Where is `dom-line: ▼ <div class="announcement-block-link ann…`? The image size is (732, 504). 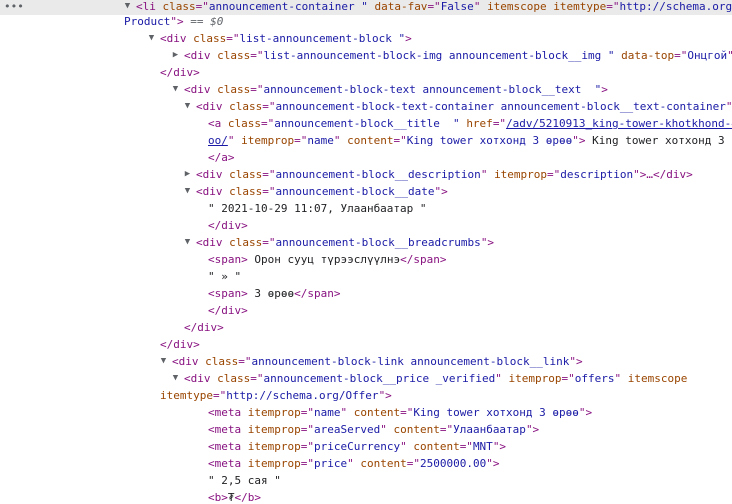 dom-line: ▼ <div class="announcement-block-link ann… is located at coordinates (366, 361).